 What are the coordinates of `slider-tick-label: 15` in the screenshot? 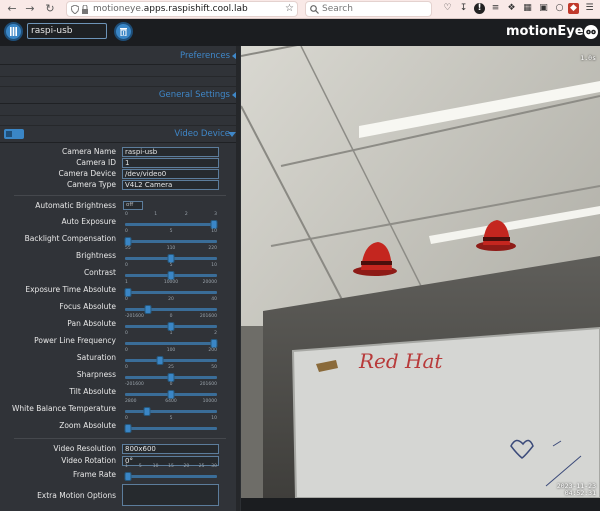 It's located at (171, 466).